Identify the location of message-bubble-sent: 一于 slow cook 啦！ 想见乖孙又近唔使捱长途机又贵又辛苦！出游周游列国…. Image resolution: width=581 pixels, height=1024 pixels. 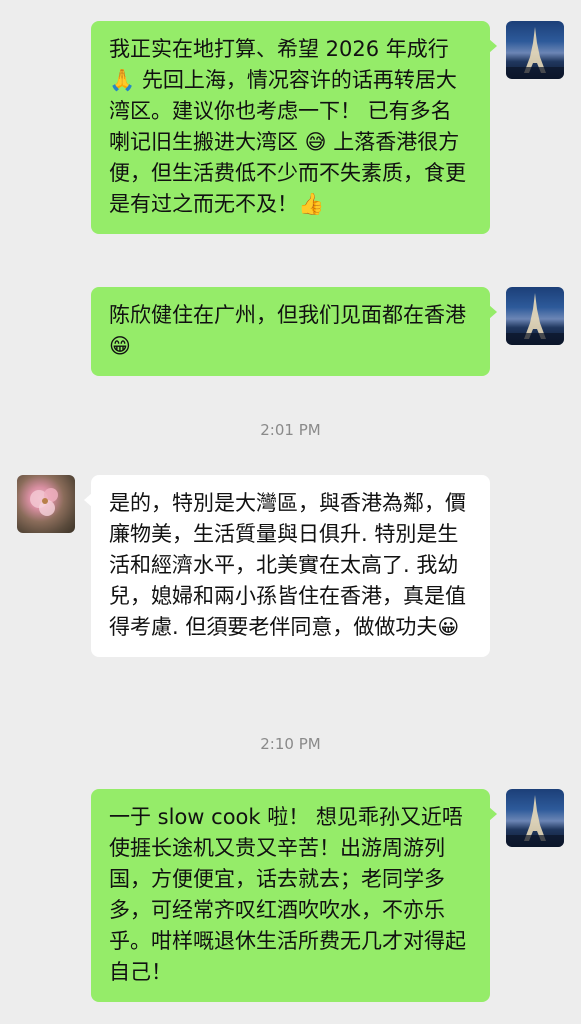
(294, 895).